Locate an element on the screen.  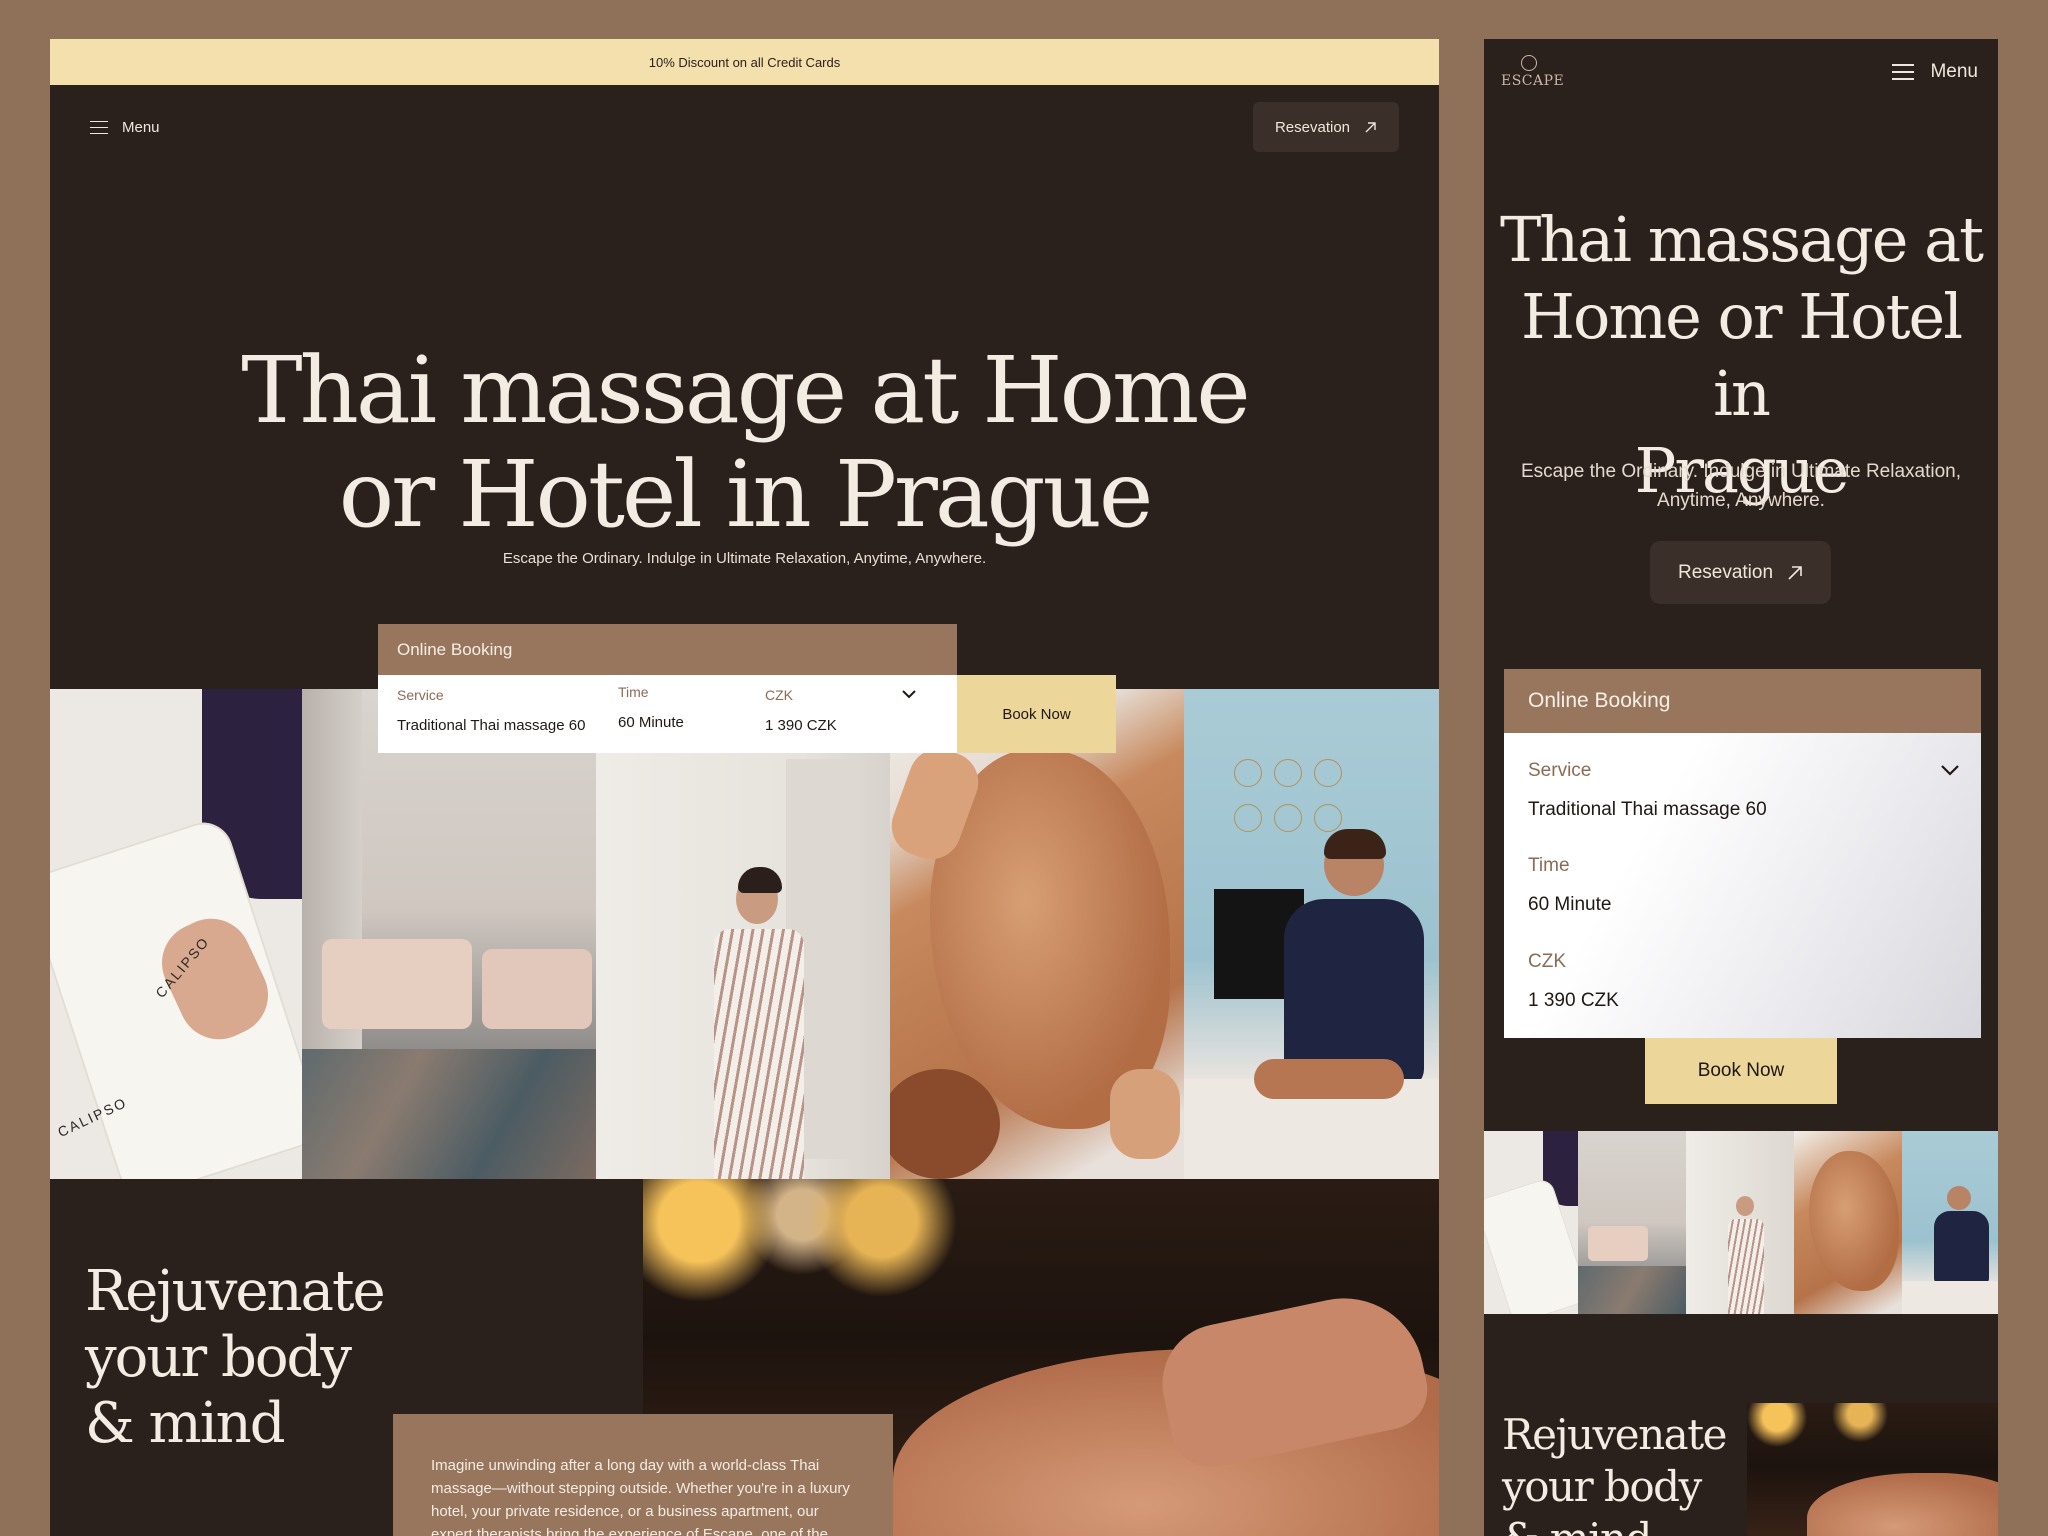
logo-text: ESCAPE is located at coordinates (1533, 81).